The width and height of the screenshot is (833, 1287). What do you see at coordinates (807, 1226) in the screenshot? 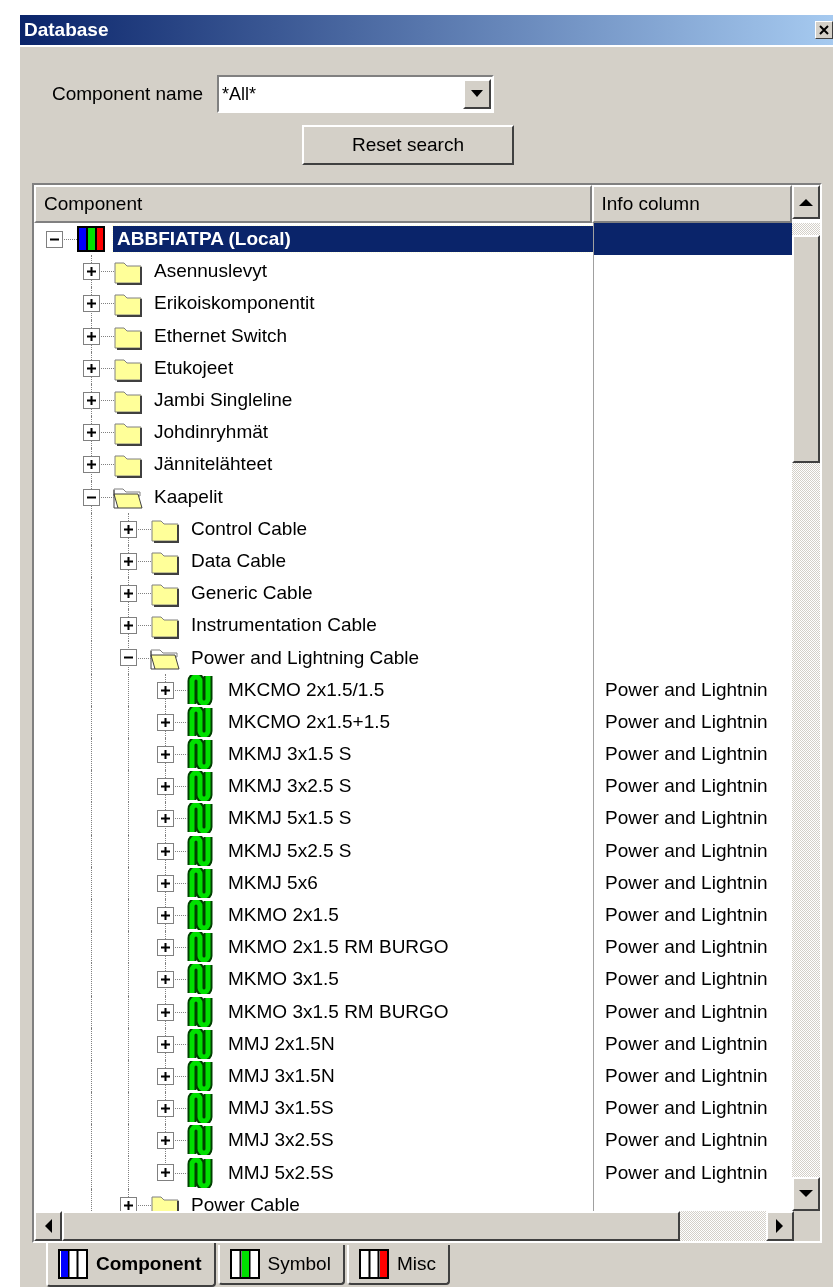
I see `scrollbar-corner` at bounding box center [807, 1226].